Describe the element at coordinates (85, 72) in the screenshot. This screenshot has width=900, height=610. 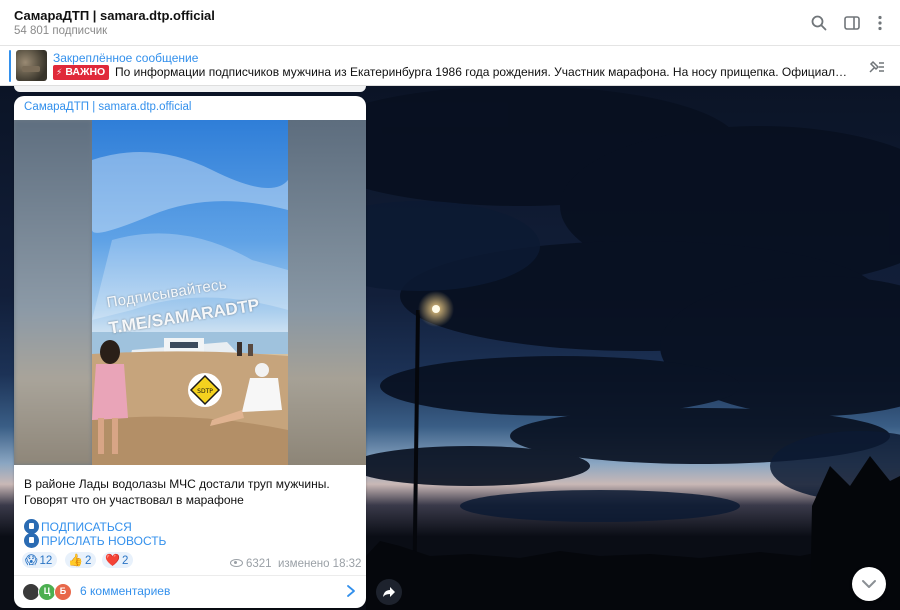
I see `important-badge-text: ВАЖНО` at that location.